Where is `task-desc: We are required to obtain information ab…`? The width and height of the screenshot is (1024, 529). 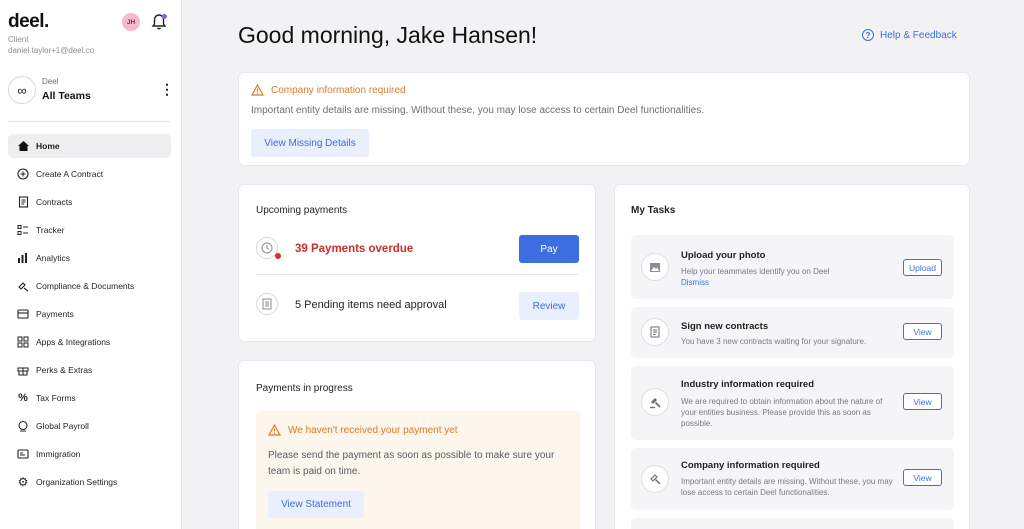
task-desc: We are required to obtain information ab… is located at coordinates (782, 412).